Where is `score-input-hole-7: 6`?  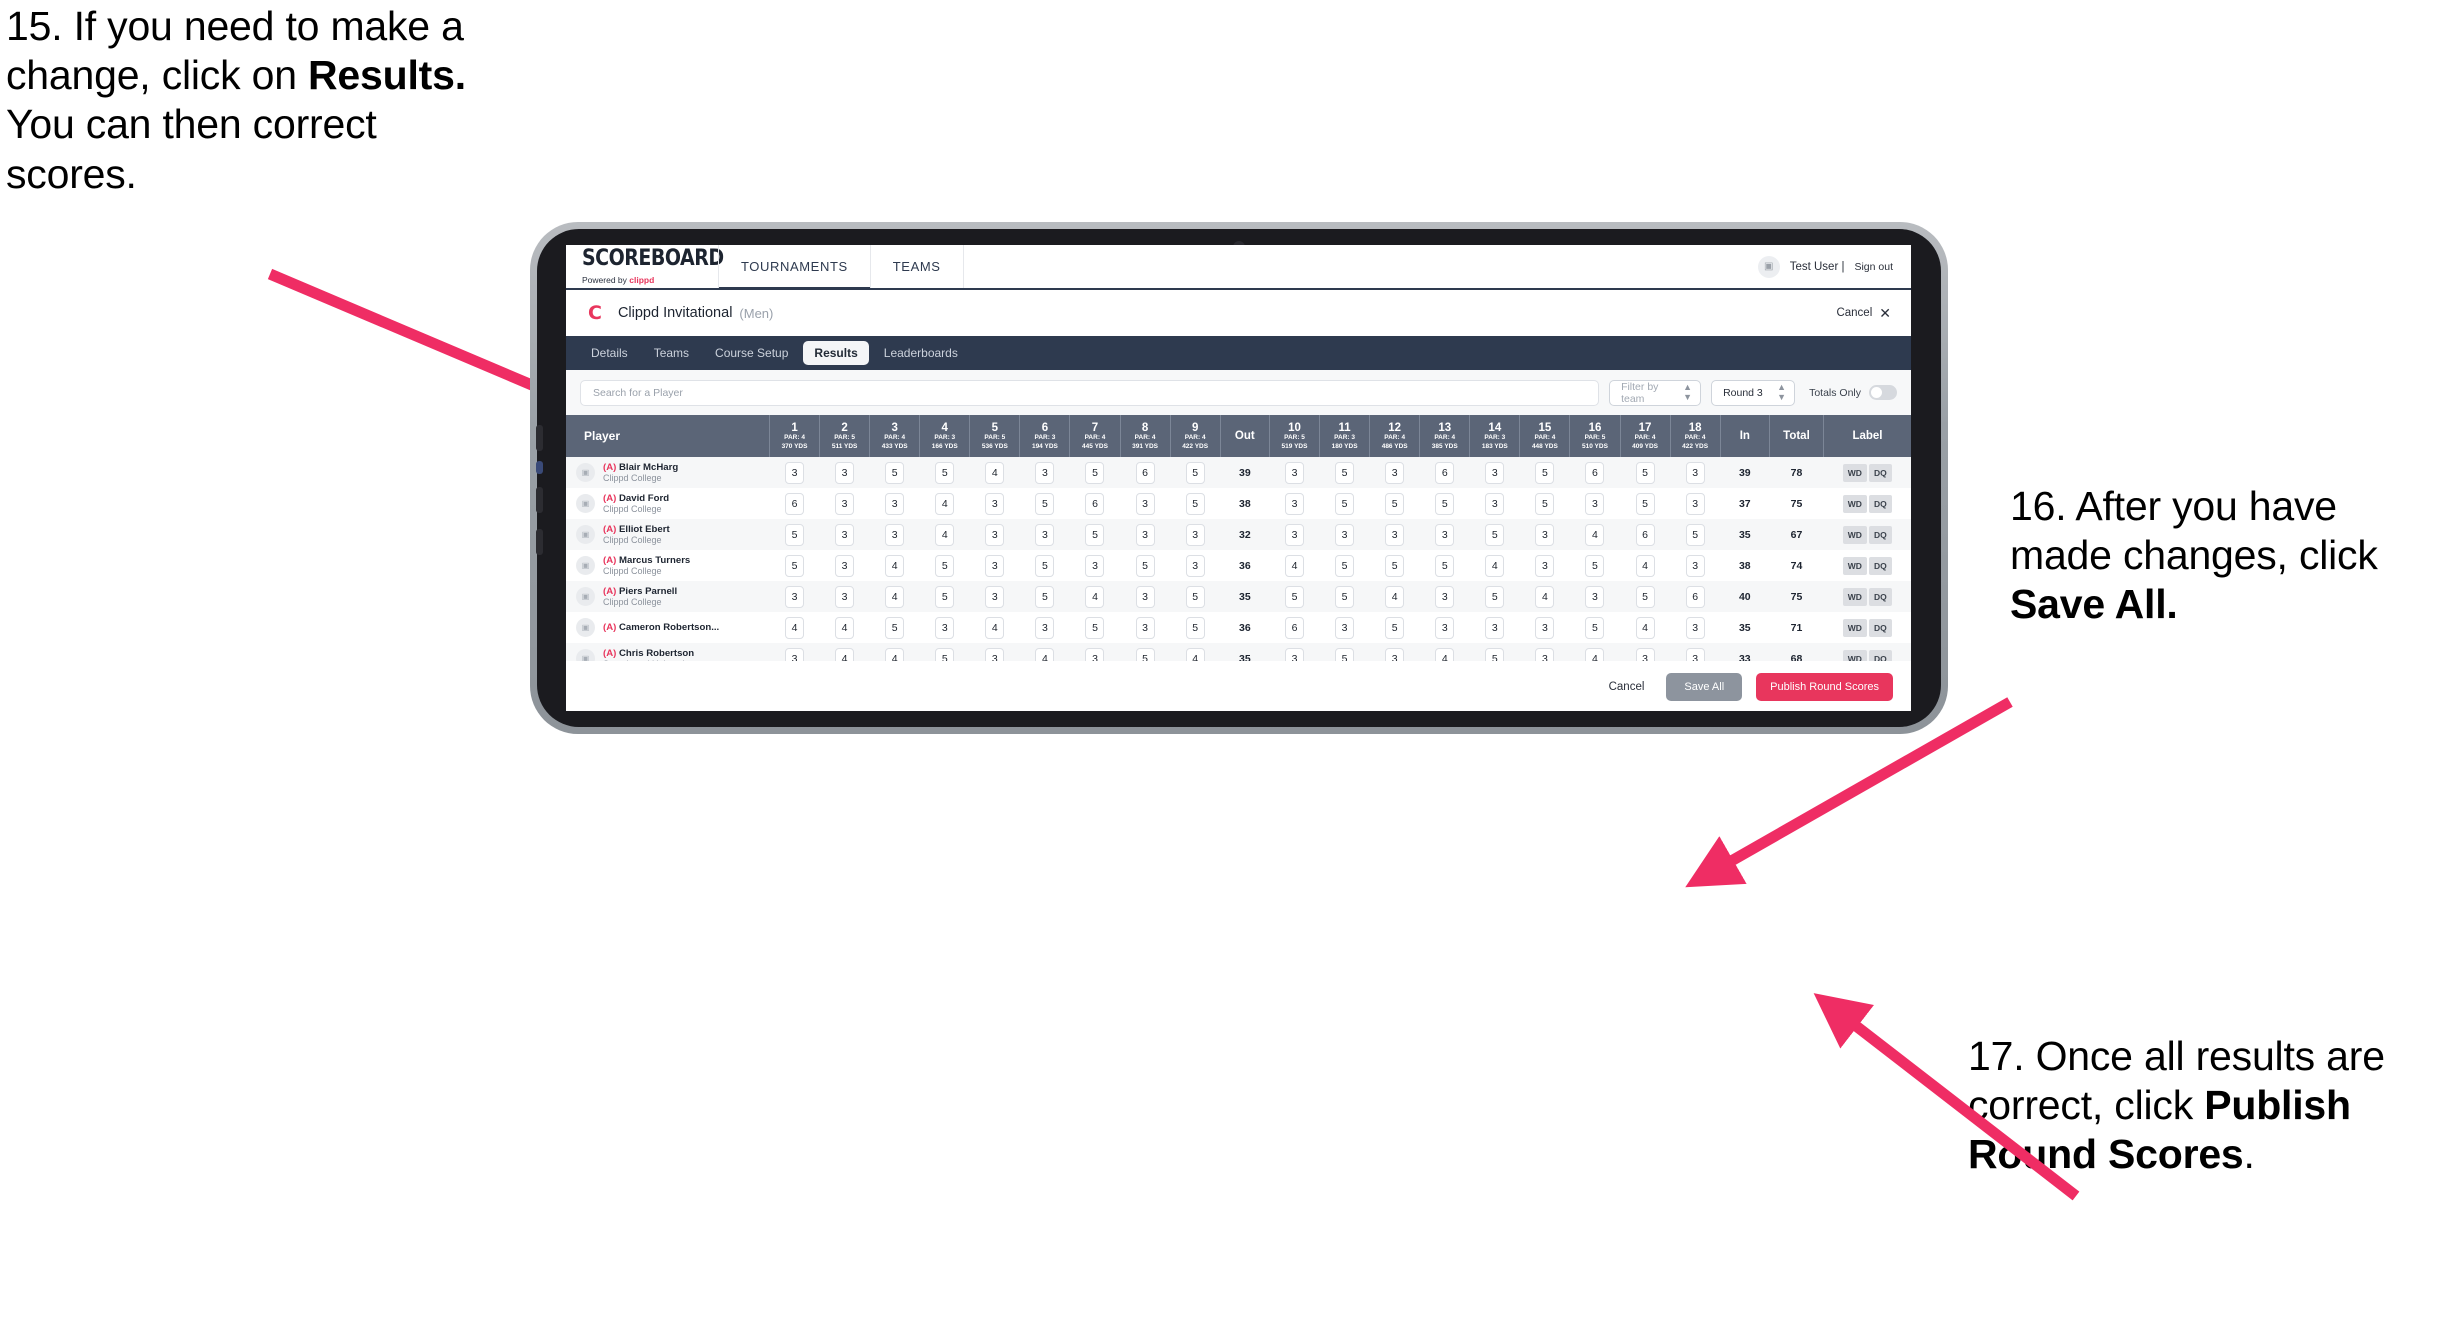 score-input-hole-7: 6 is located at coordinates (1095, 503).